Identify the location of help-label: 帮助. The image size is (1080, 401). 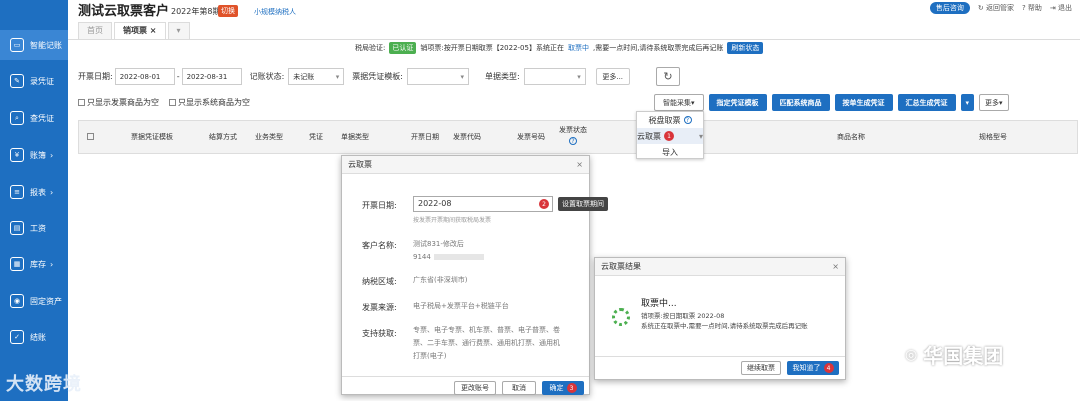
(1034, 8).